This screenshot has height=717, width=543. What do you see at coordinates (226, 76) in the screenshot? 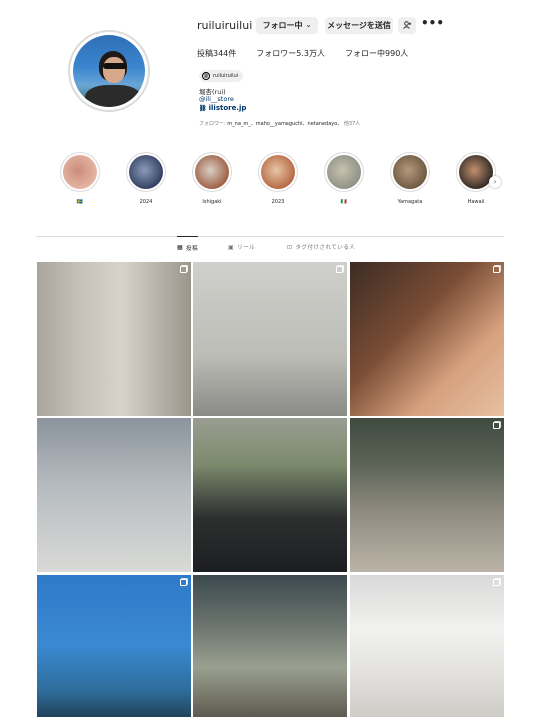
I see `threads-handle: ruiluiruilui` at bounding box center [226, 76].